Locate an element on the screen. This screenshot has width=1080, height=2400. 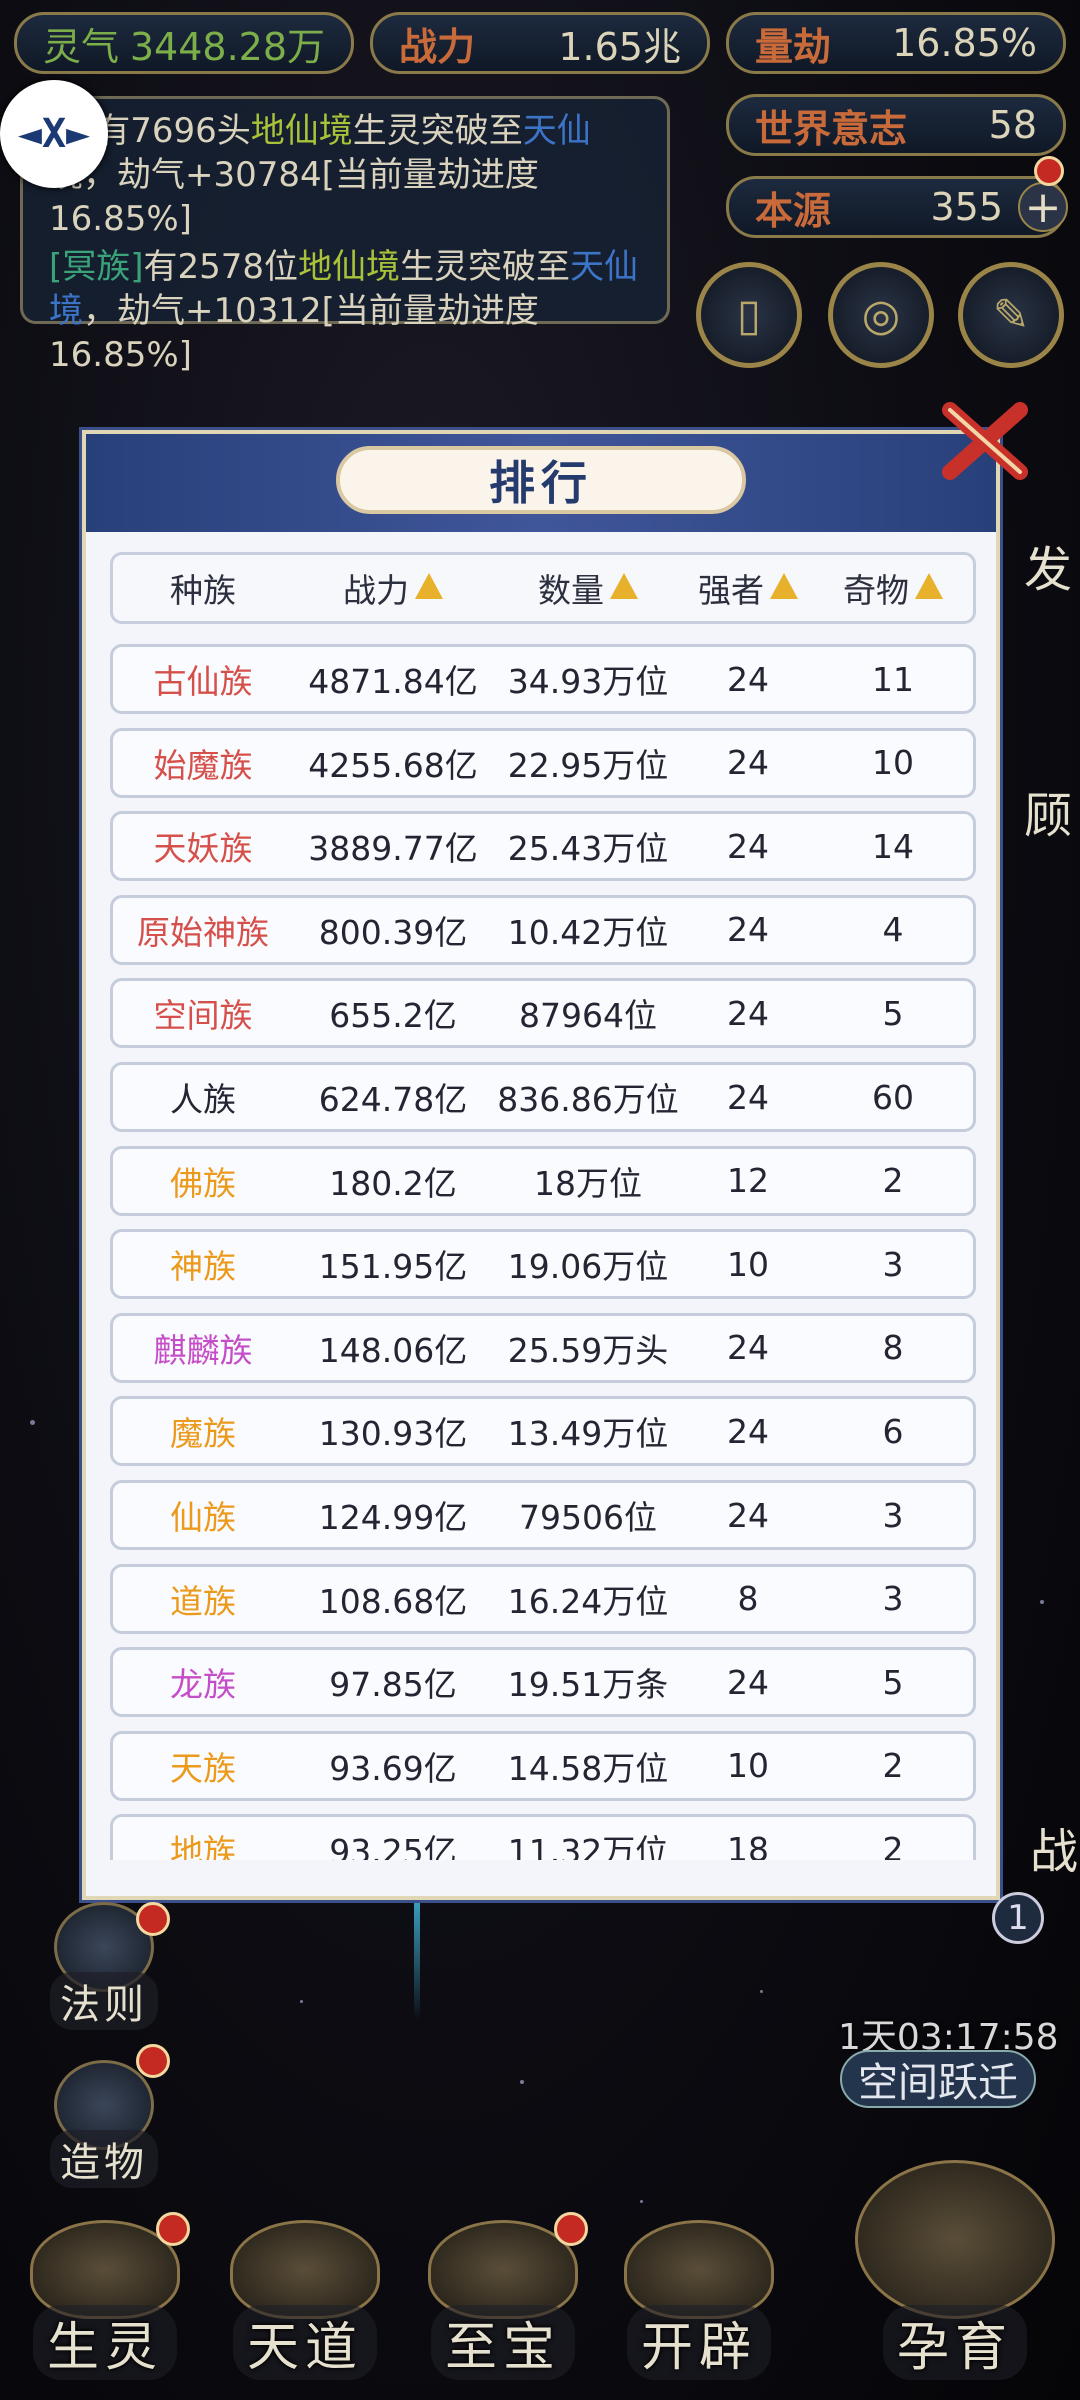
row-cell-strong: 10 is located at coordinates (748, 1264).